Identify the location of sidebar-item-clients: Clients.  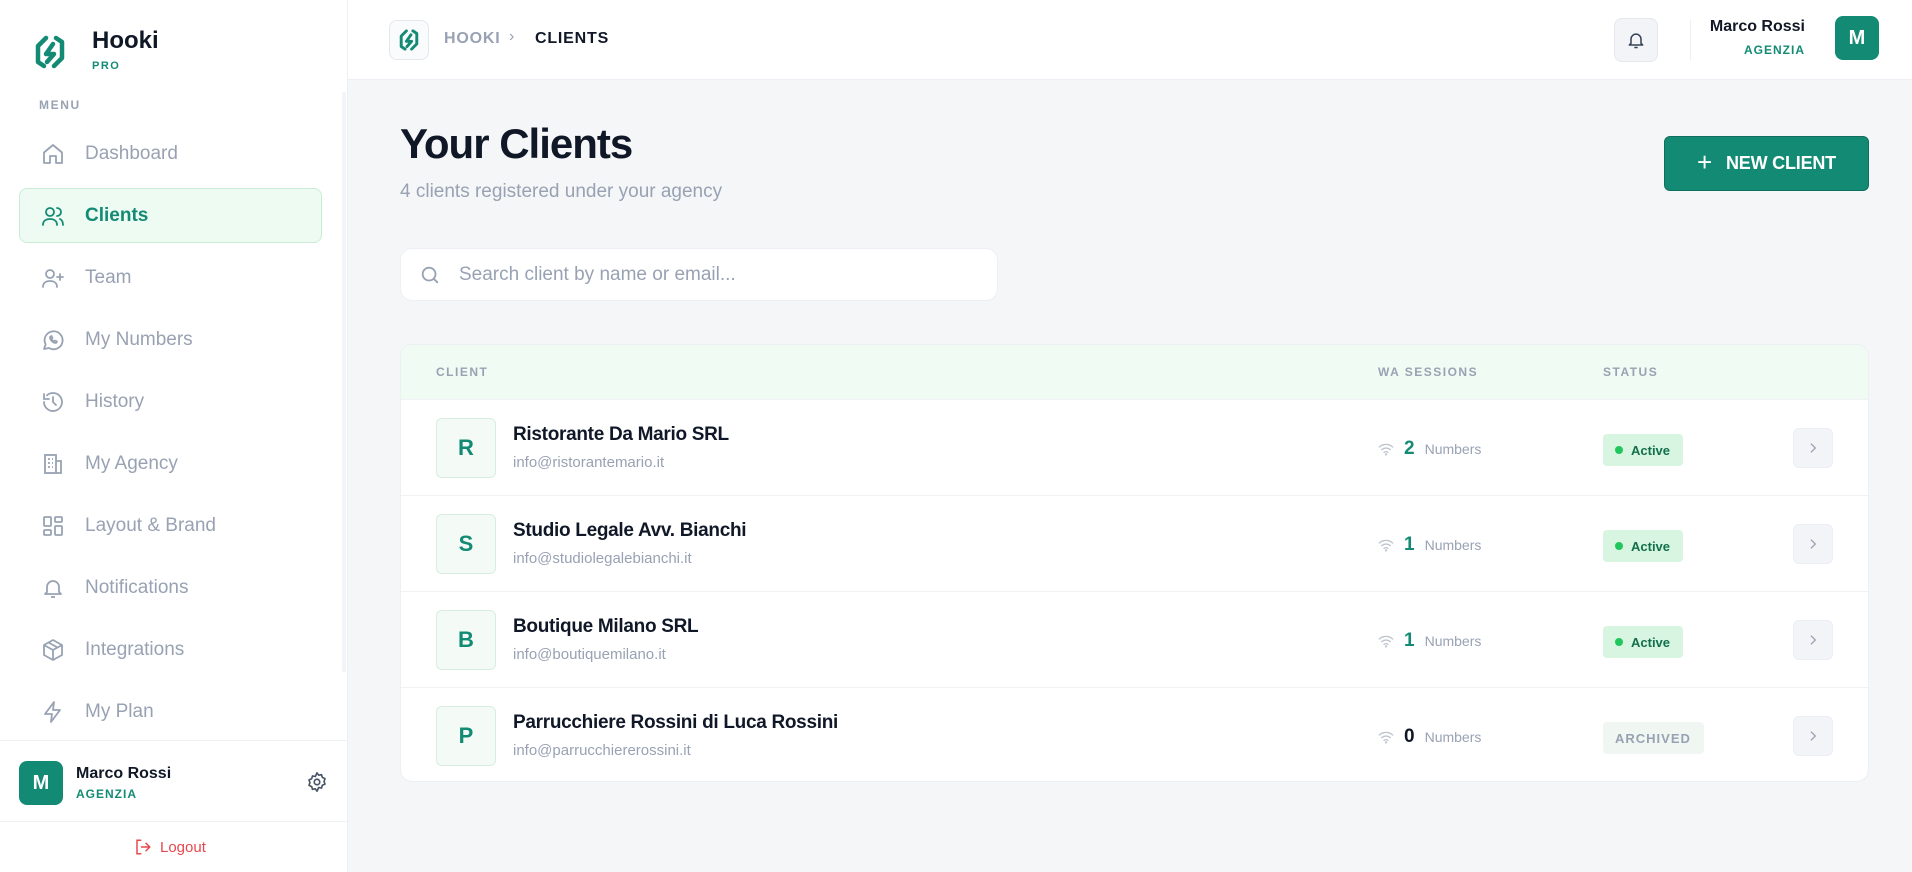
(170, 215).